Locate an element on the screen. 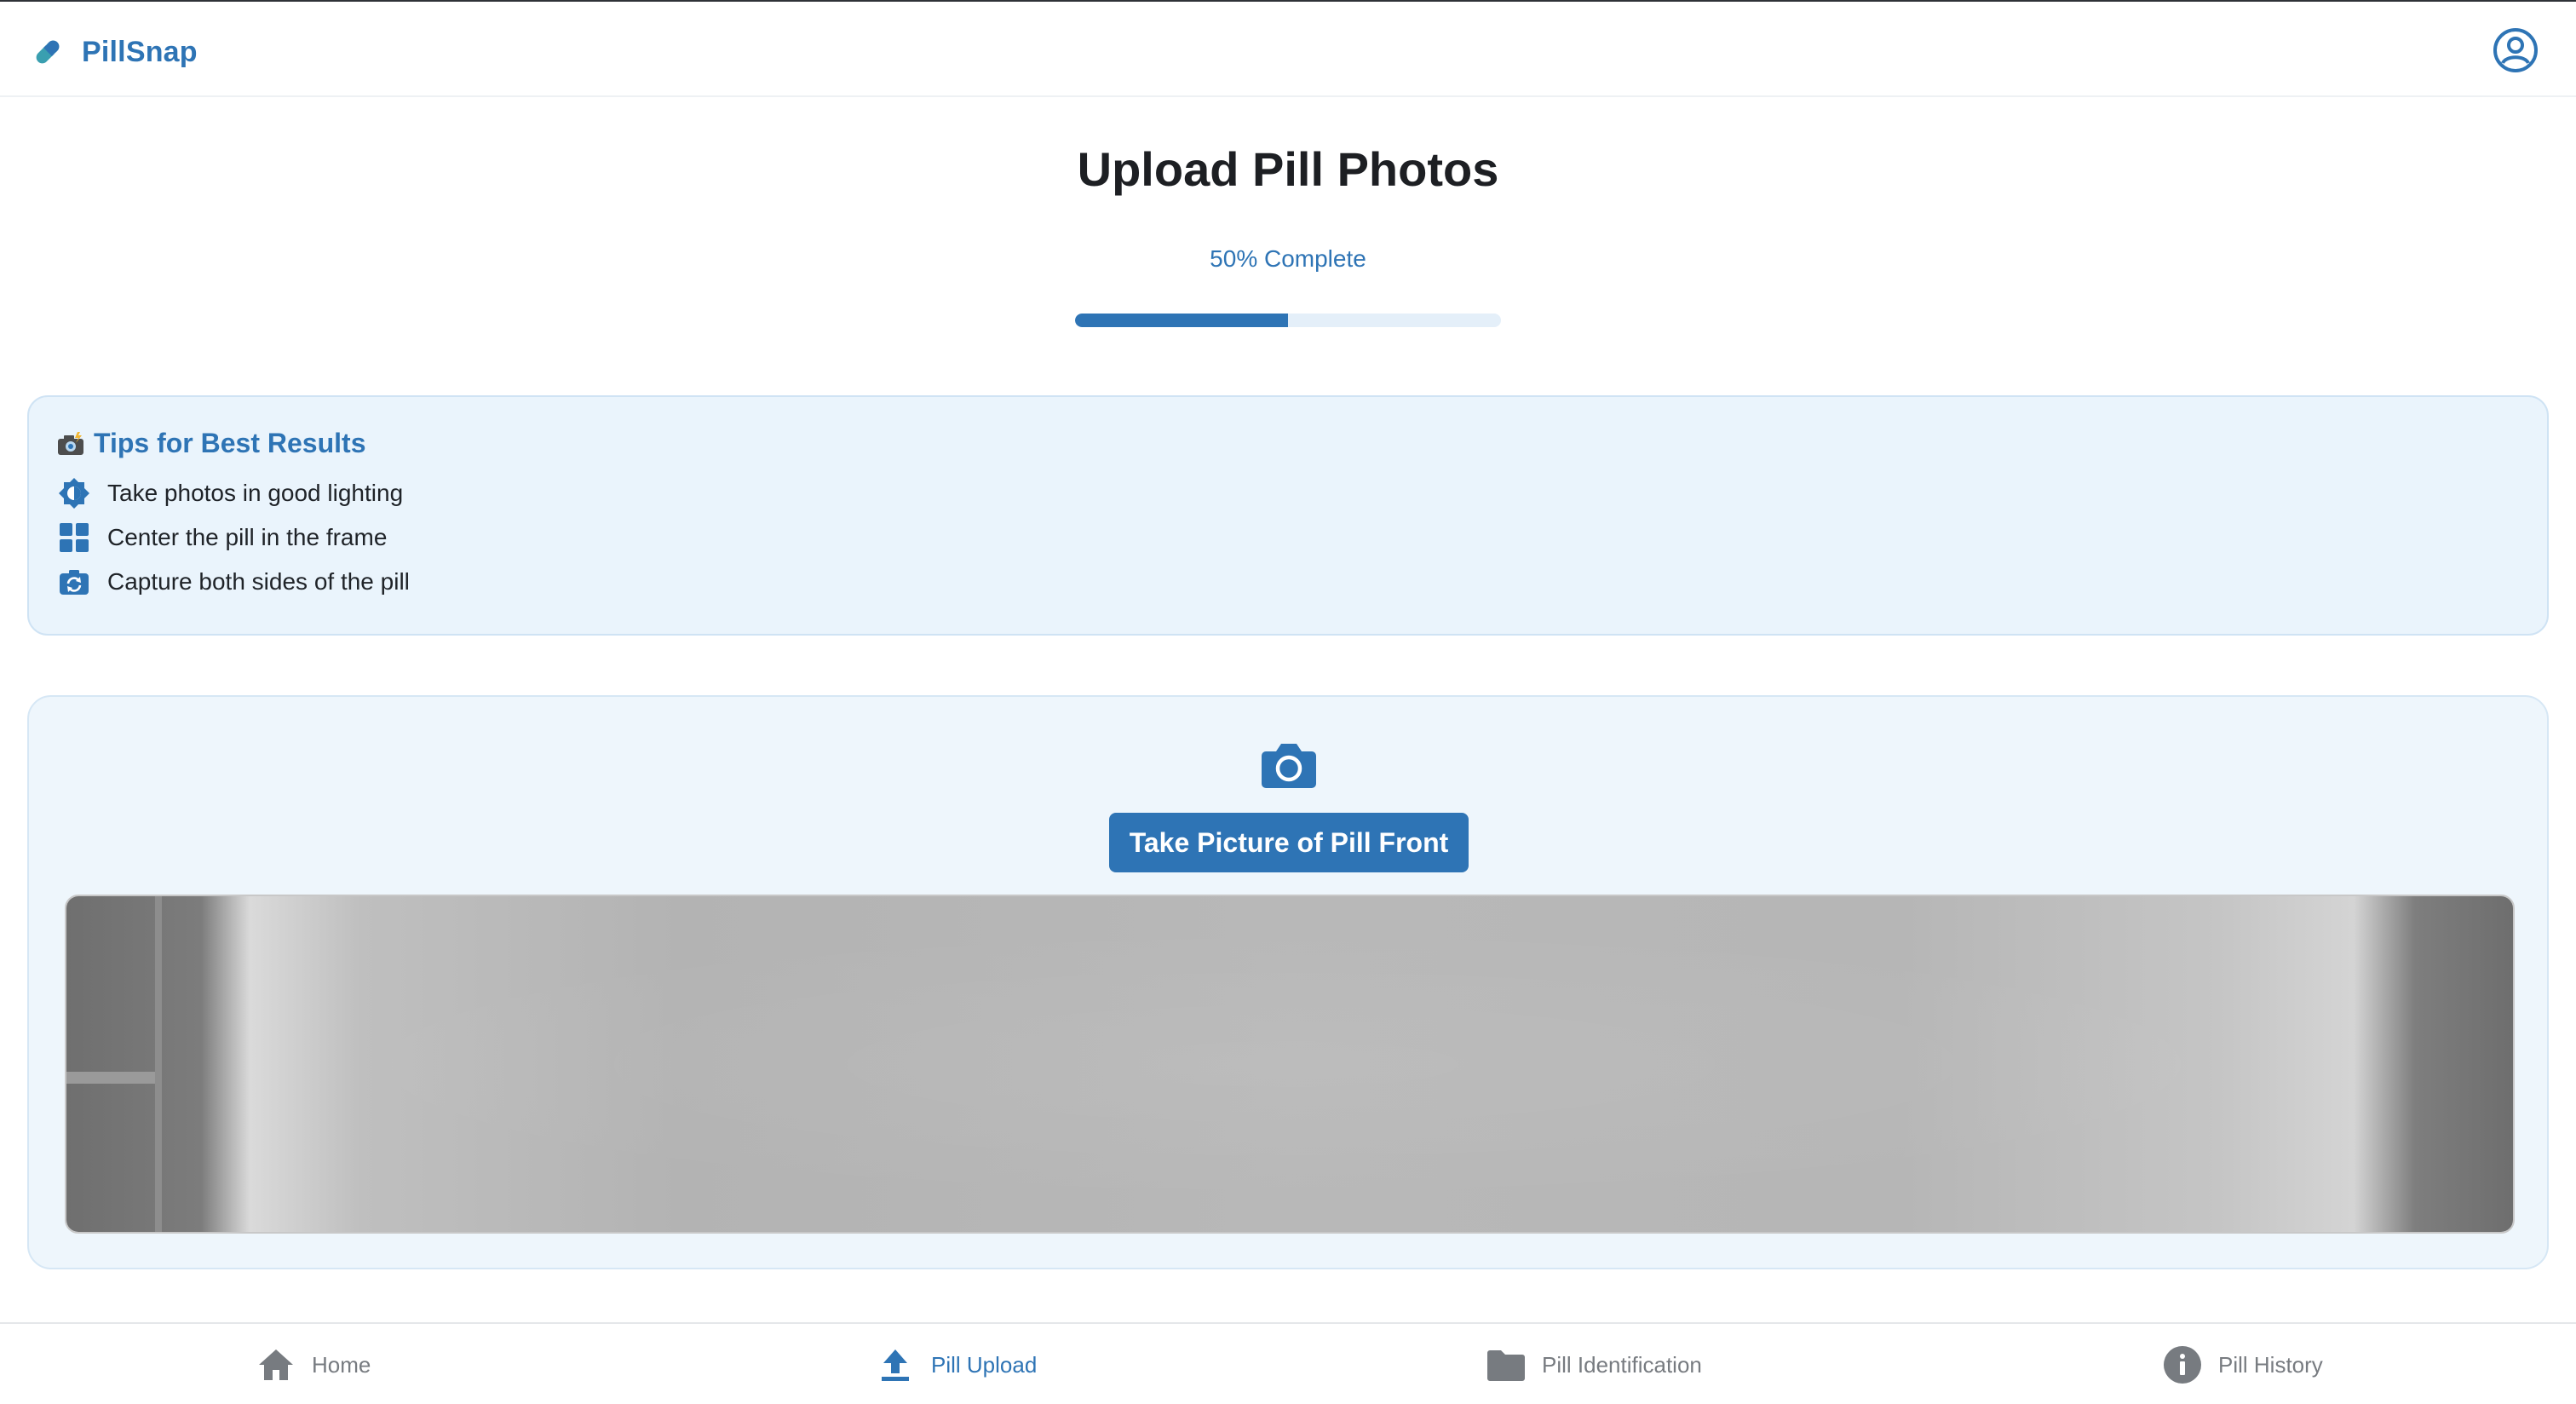 This screenshot has height=1404, width=2576. tips-heading: Tips for Best Results is located at coordinates (211, 443).